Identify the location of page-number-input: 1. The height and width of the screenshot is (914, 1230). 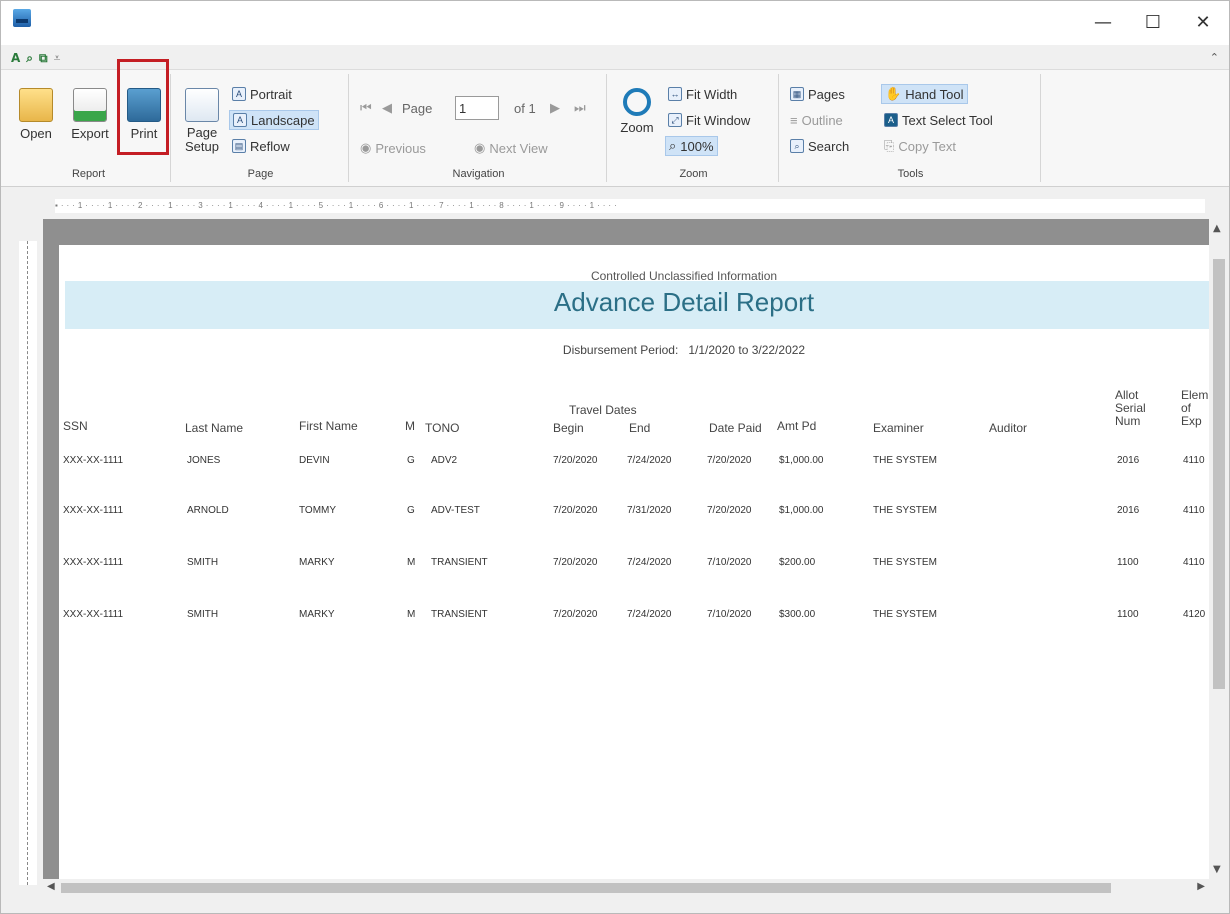
(477, 108).